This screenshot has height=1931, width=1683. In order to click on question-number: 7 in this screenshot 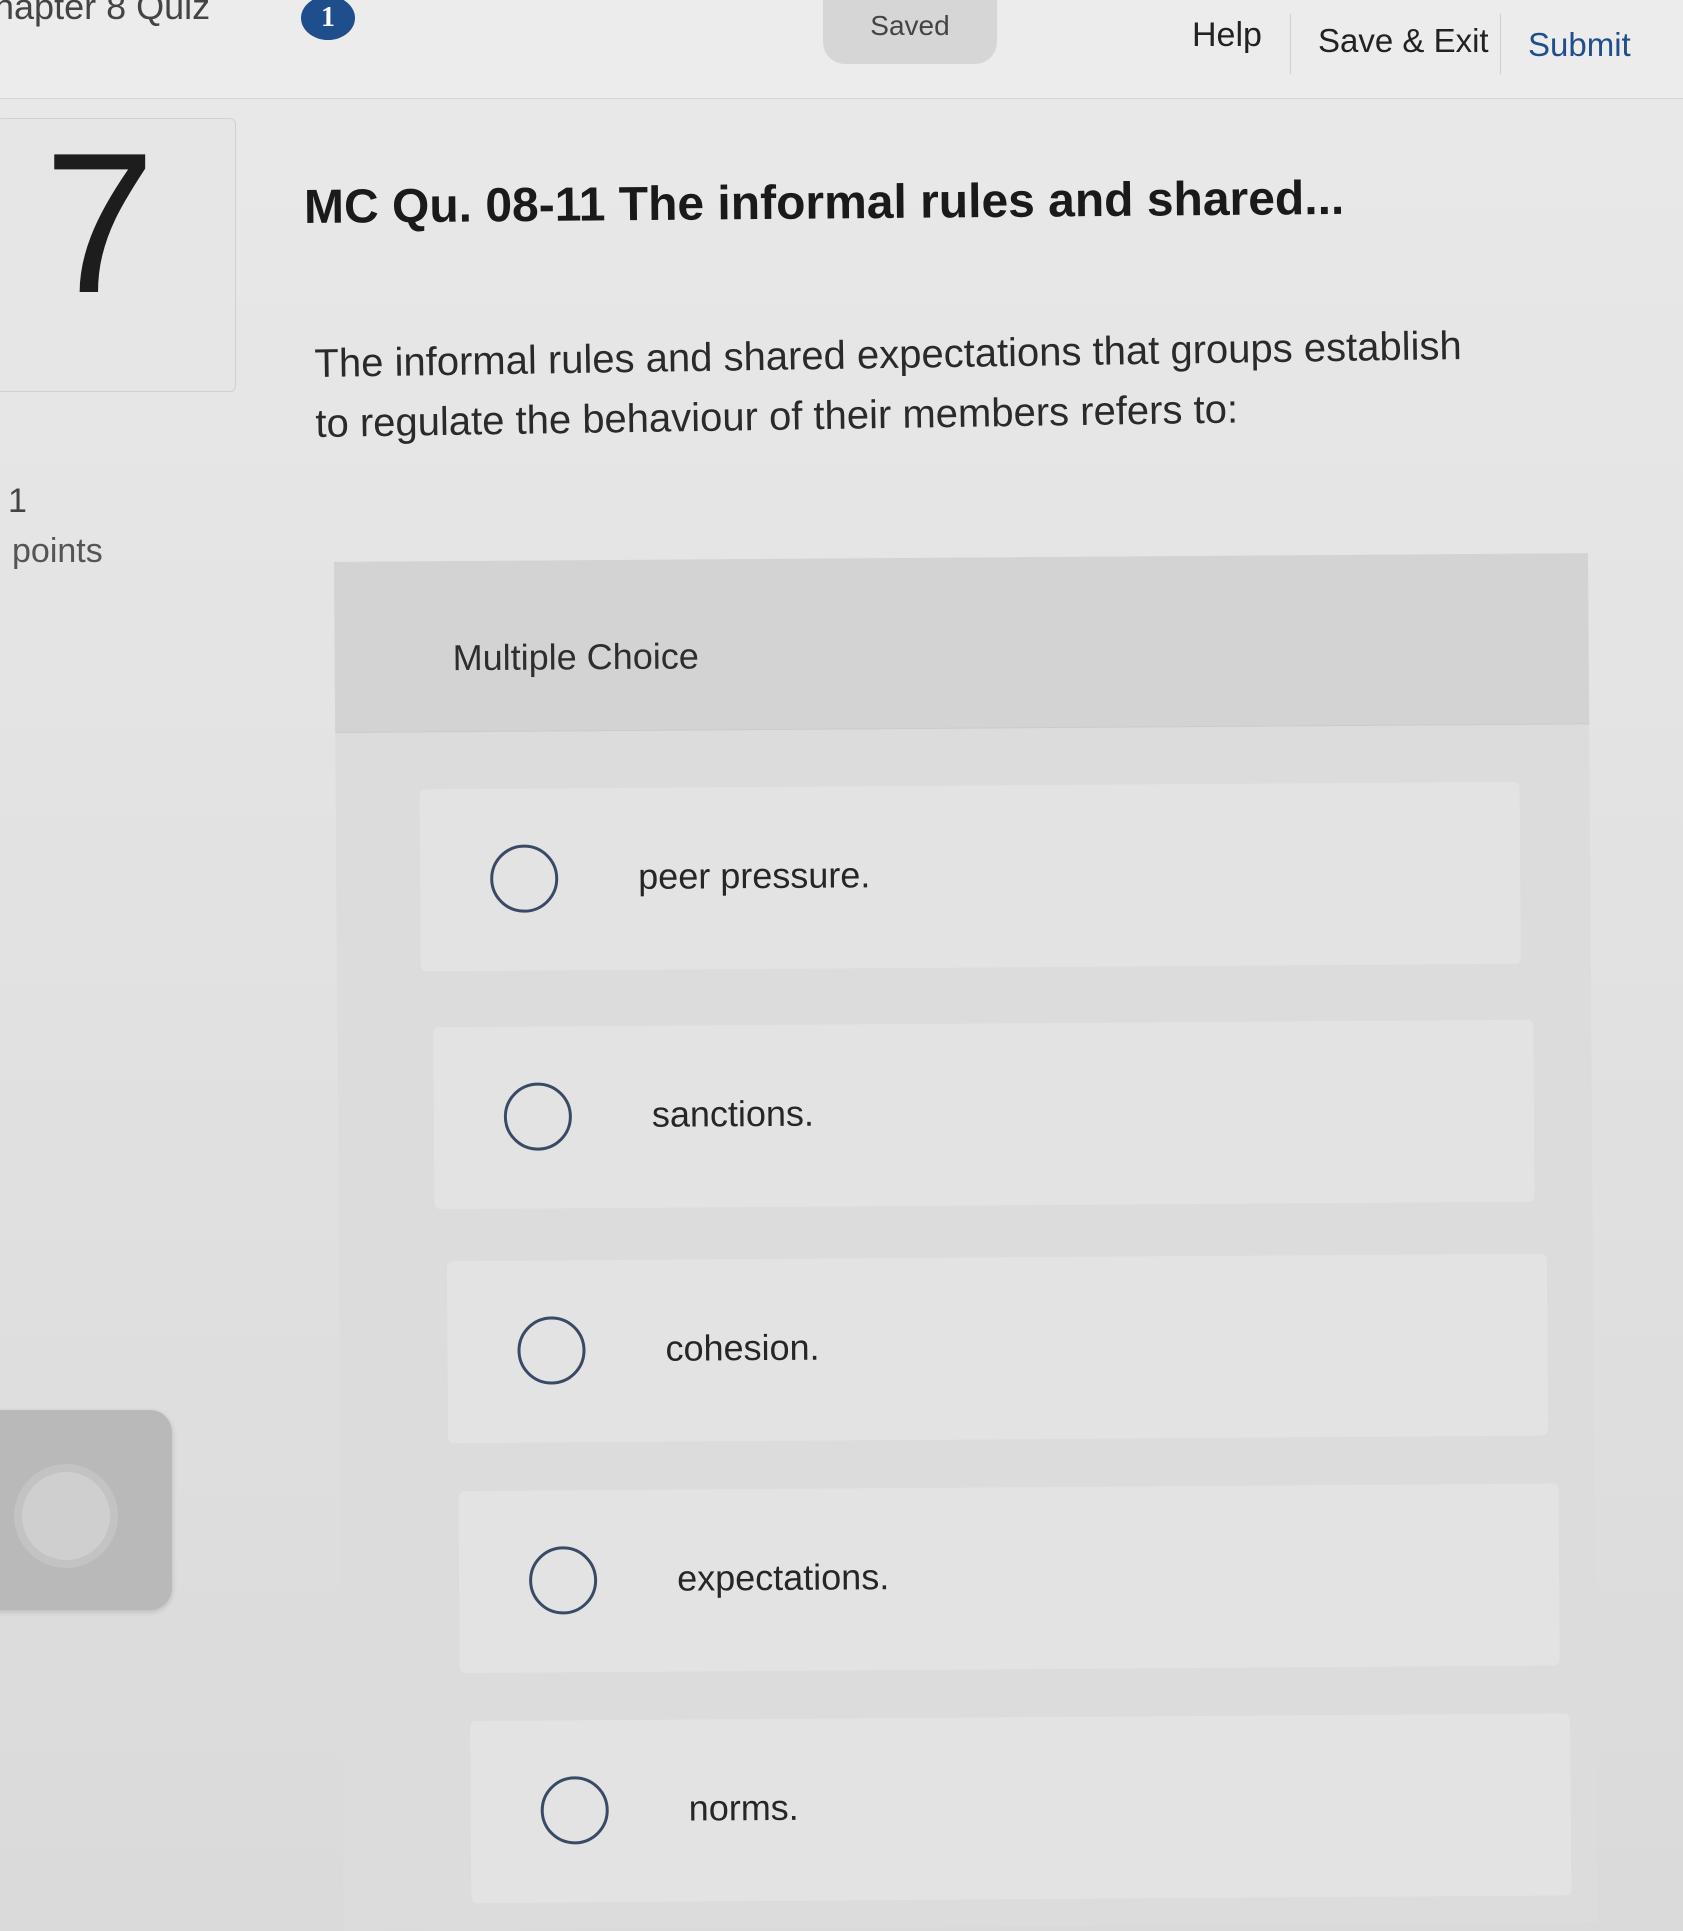, I will do `click(100, 223)`.